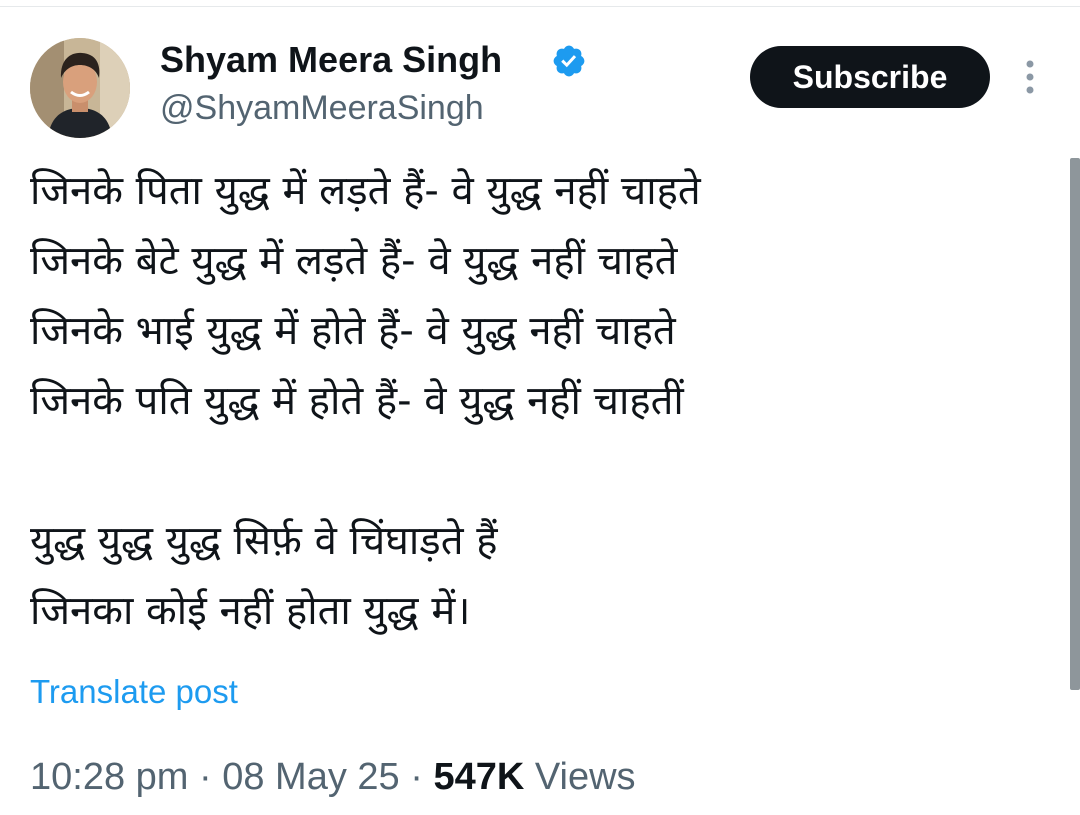  What do you see at coordinates (80, 88) in the screenshot?
I see `avatar` at bounding box center [80, 88].